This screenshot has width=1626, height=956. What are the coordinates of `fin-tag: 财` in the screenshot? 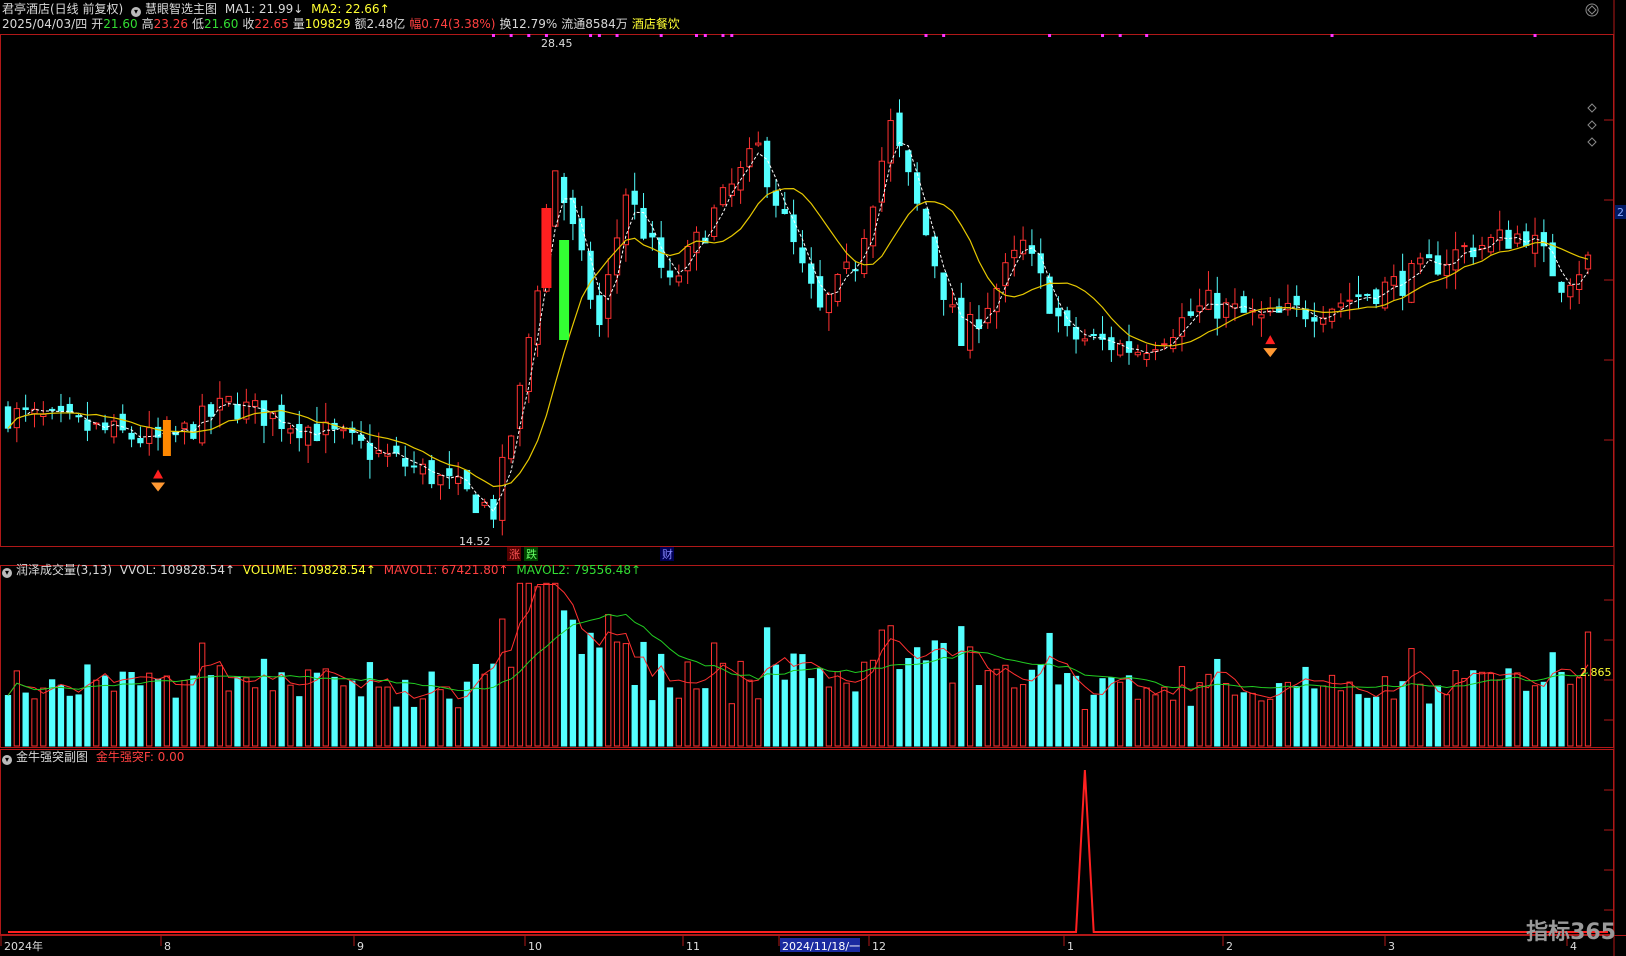 It's located at (667, 554).